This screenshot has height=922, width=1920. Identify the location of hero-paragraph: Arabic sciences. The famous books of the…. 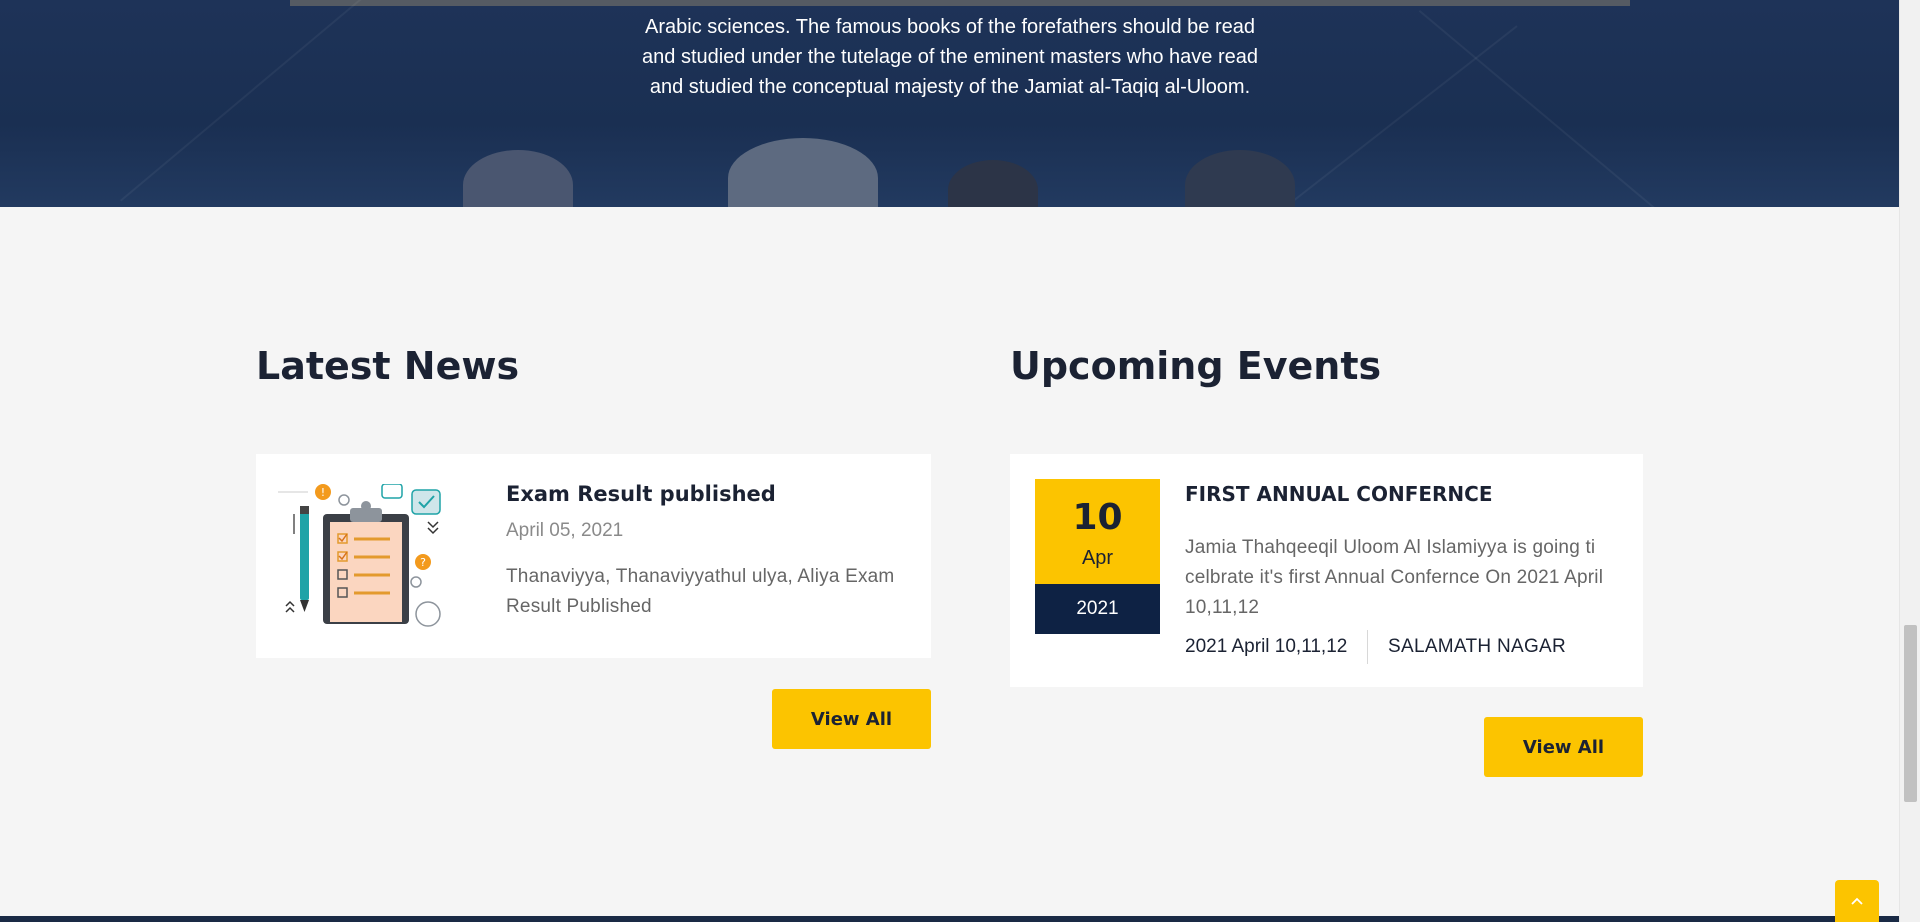
(950, 57).